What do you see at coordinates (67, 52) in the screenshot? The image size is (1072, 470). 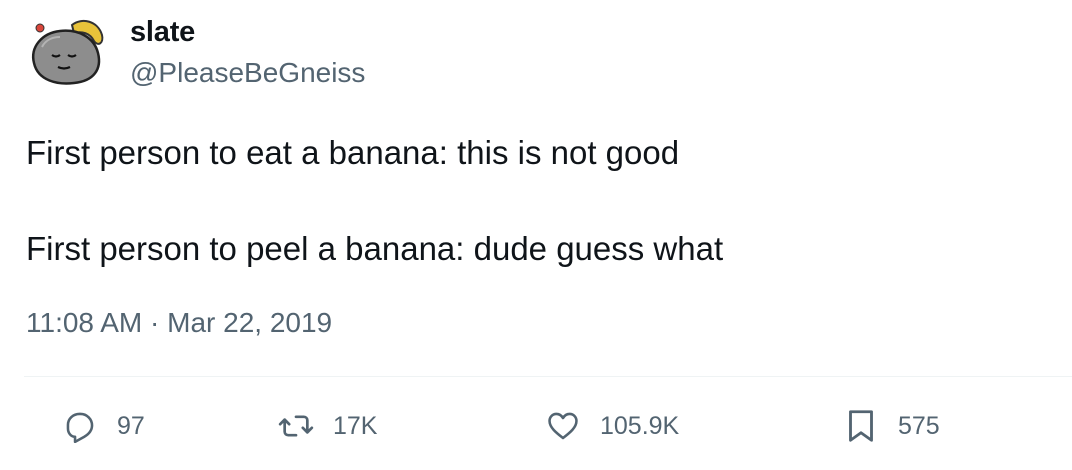 I see `rock-avatar-icon` at bounding box center [67, 52].